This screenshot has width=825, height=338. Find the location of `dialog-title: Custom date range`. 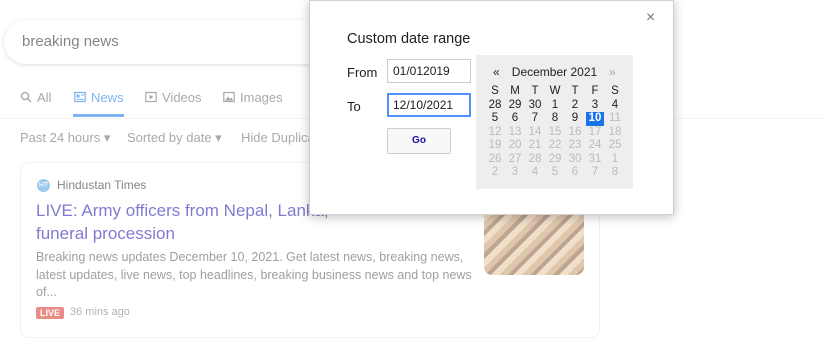

dialog-title: Custom date range is located at coordinates (409, 39).